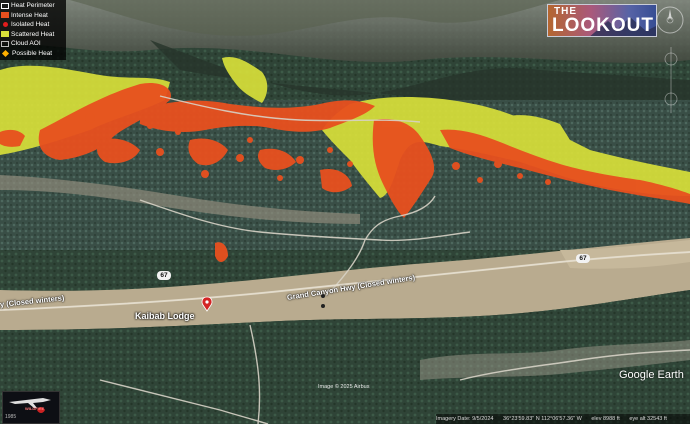 This screenshot has width=690, height=424. Describe the element at coordinates (670, 20) in the screenshot. I see `compass-icon` at that location.